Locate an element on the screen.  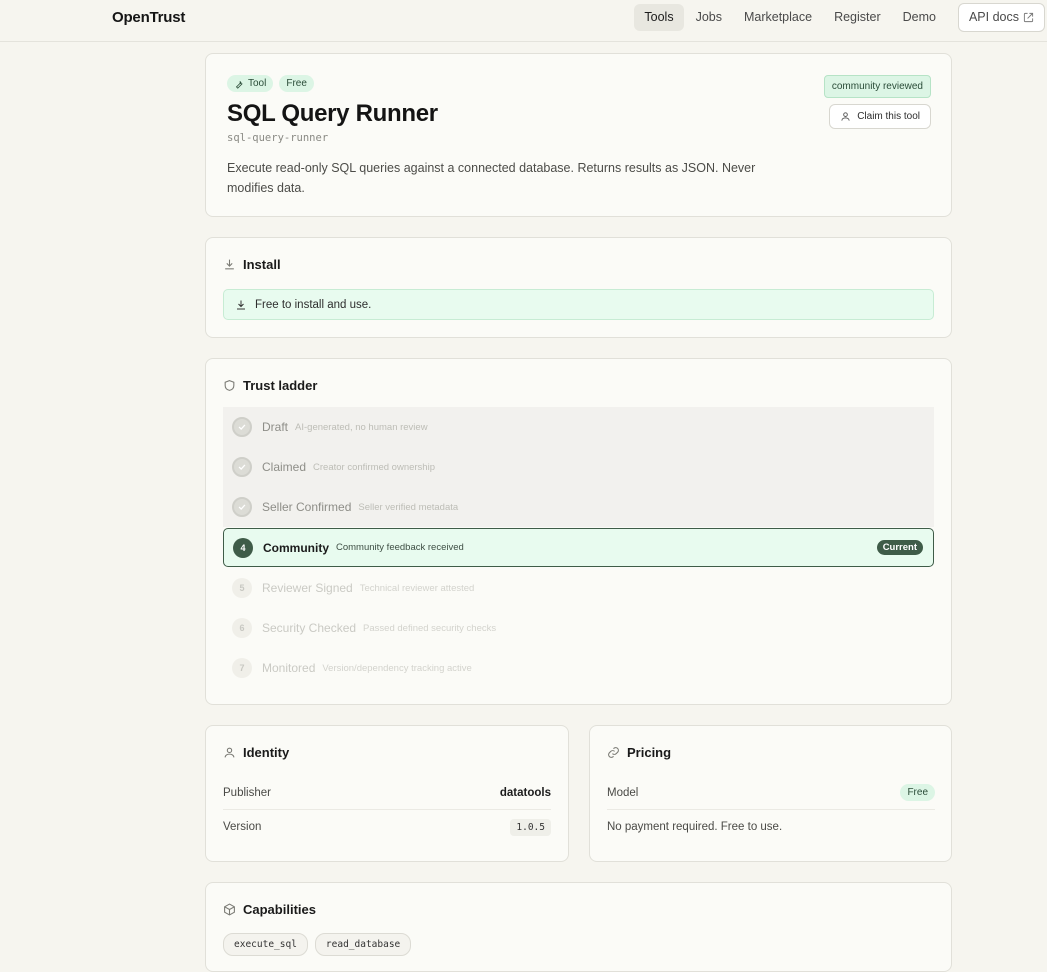
claim-tool-label: Claim this tool is located at coordinates (888, 116).